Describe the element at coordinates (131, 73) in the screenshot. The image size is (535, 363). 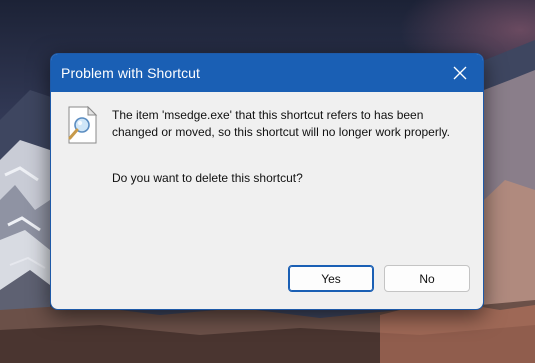
I see `dialog-title: Problem with Shortcut` at that location.